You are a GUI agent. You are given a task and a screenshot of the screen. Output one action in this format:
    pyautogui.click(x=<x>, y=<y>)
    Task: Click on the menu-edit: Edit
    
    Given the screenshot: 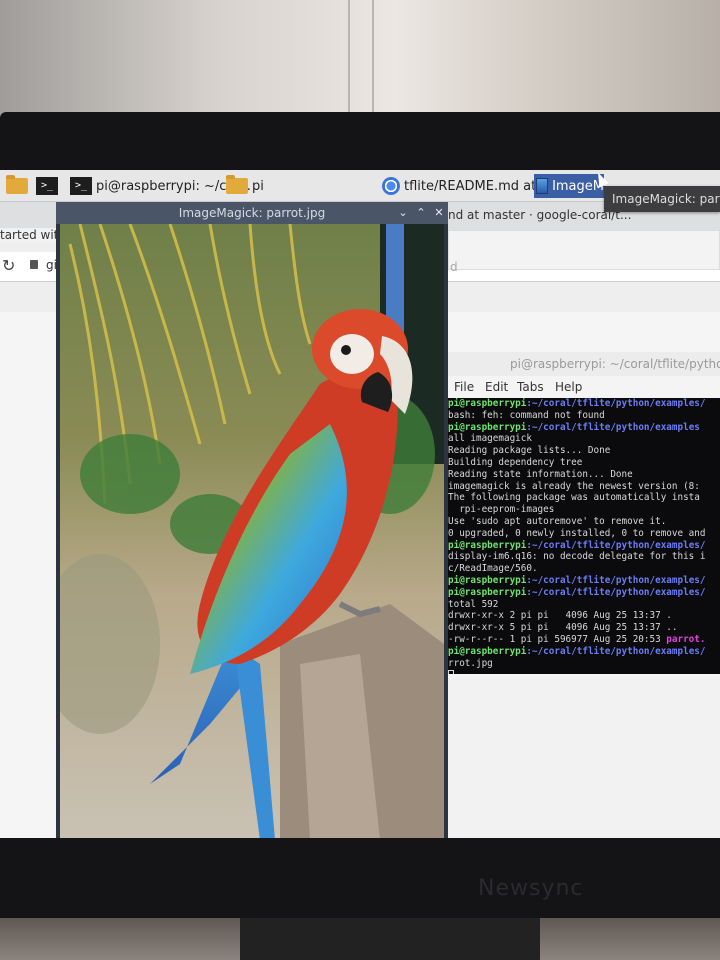 What is the action you would take?
    pyautogui.click(x=496, y=387)
    